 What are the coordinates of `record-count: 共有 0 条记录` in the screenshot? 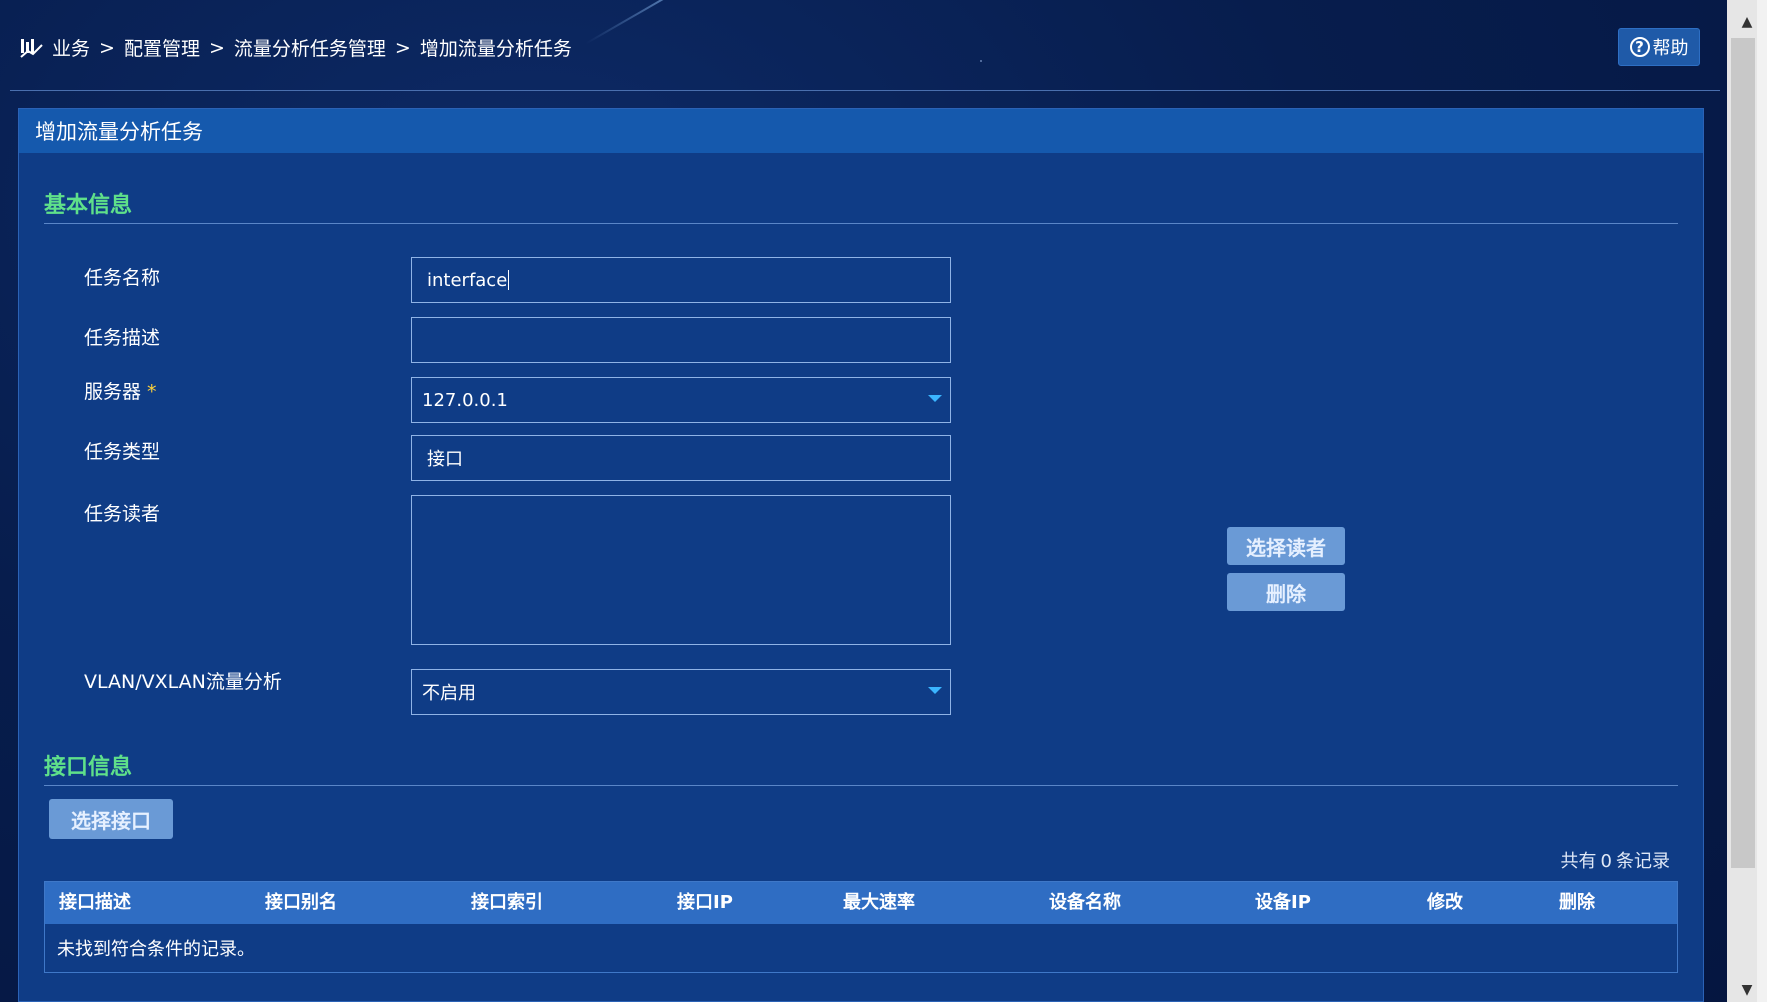 It's located at (1615, 860).